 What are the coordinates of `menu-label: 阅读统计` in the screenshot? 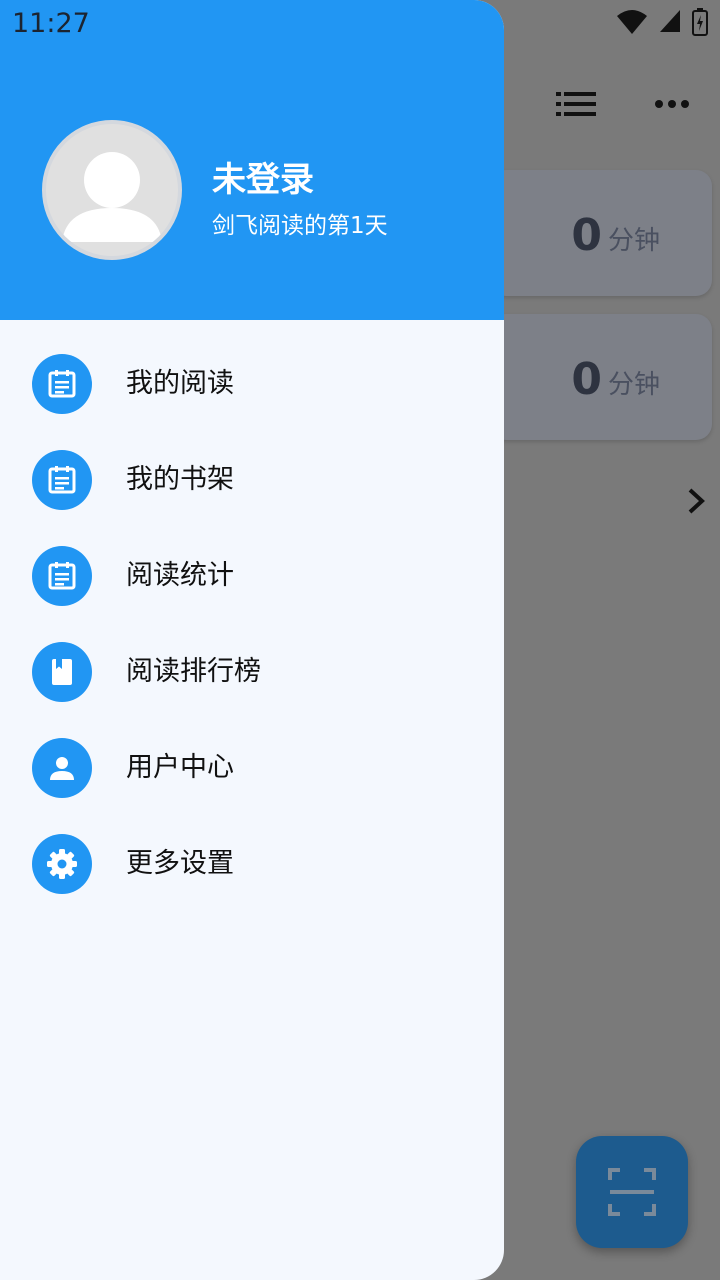 It's located at (180, 575).